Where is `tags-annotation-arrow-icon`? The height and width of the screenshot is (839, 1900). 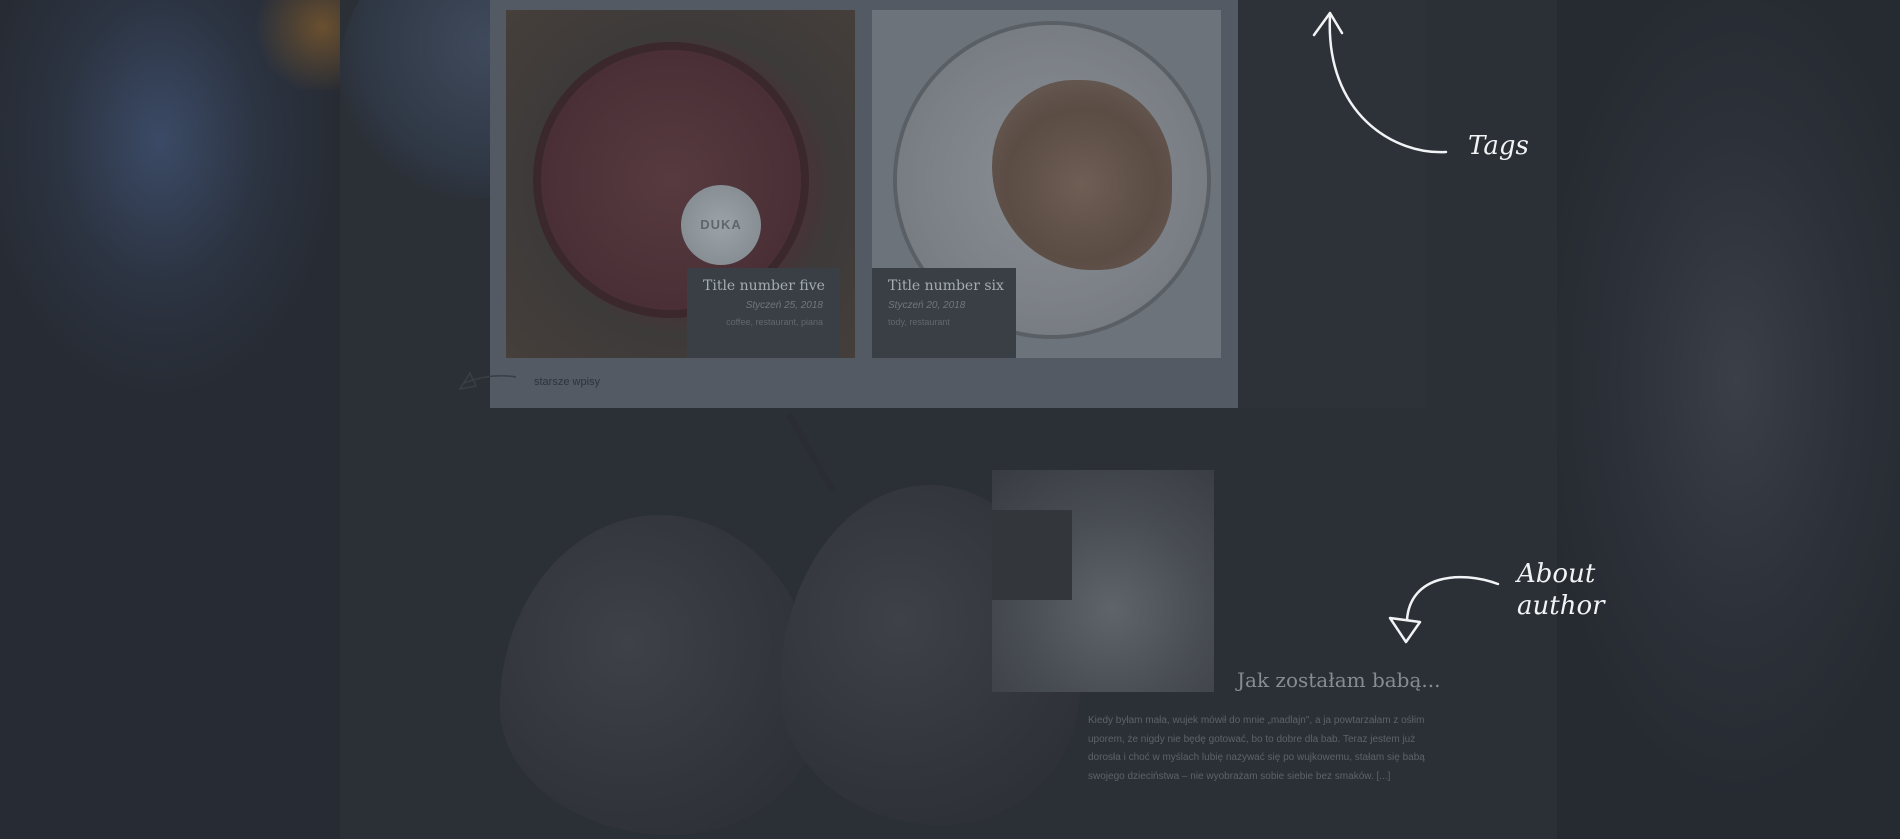 tags-annotation-arrow-icon is located at coordinates (1380, 82).